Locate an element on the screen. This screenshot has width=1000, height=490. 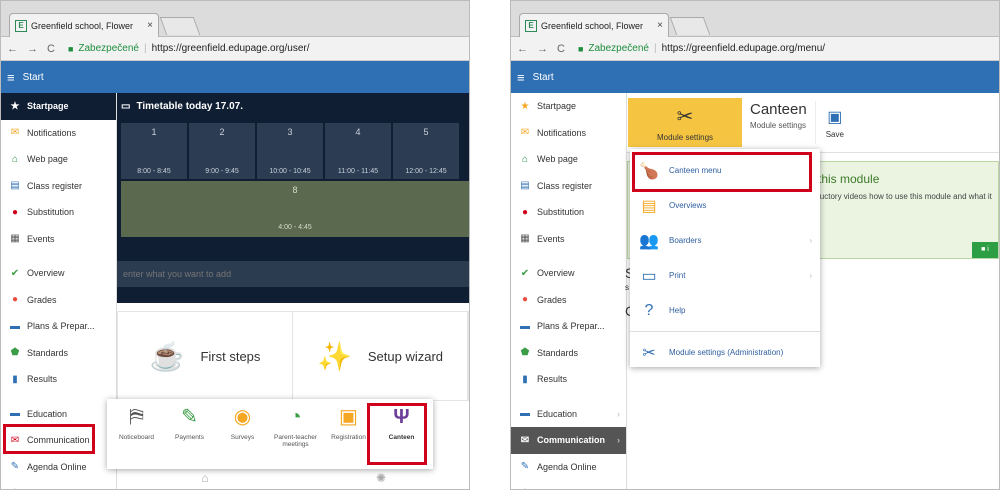
bar-chart-icon: ▮ is located at coordinates (525, 379).